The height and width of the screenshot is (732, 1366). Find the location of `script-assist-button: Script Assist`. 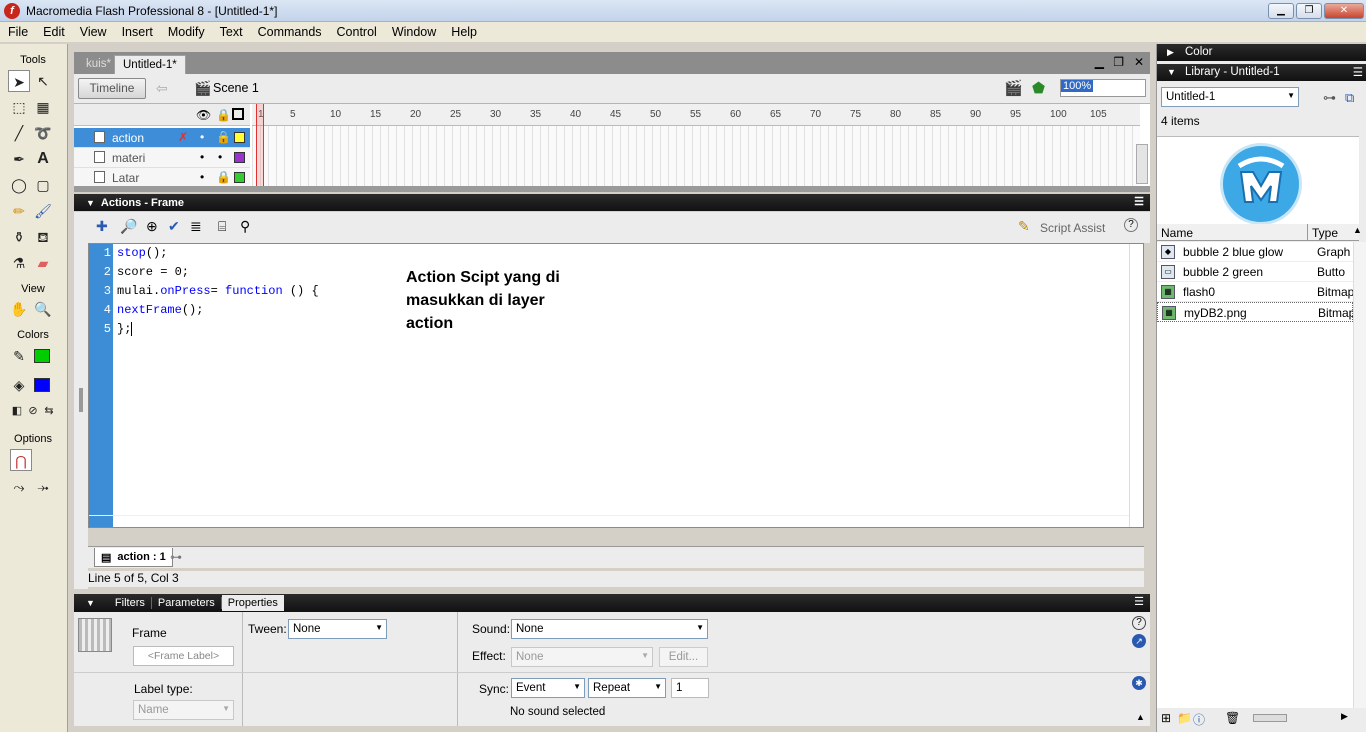

script-assist-button: Script Assist is located at coordinates (1072, 228).